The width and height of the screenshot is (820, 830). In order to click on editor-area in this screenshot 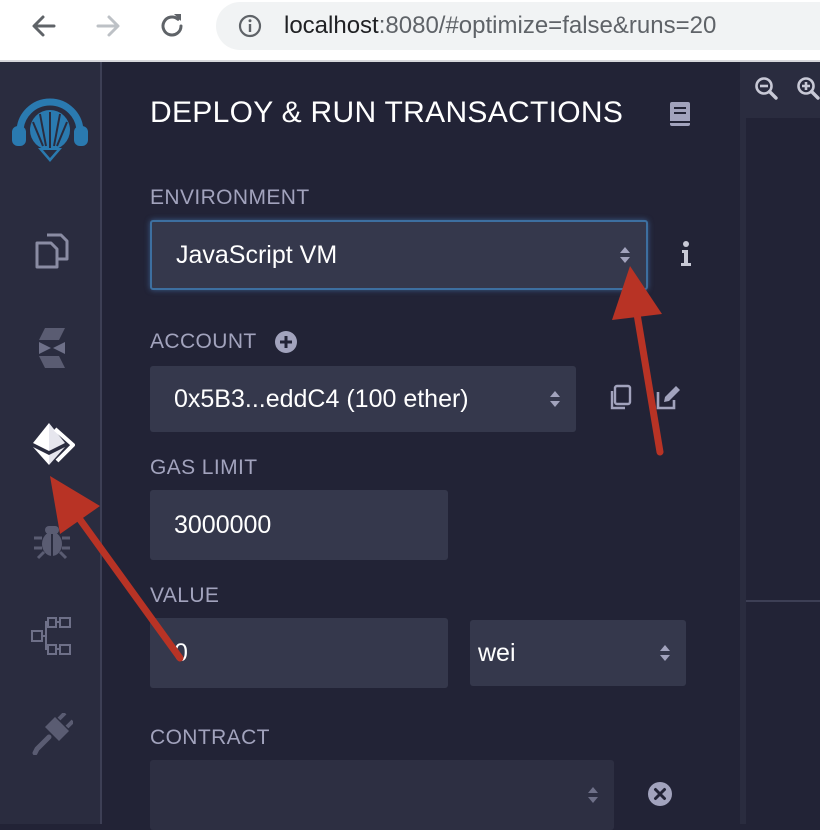, I will do `click(780, 443)`.